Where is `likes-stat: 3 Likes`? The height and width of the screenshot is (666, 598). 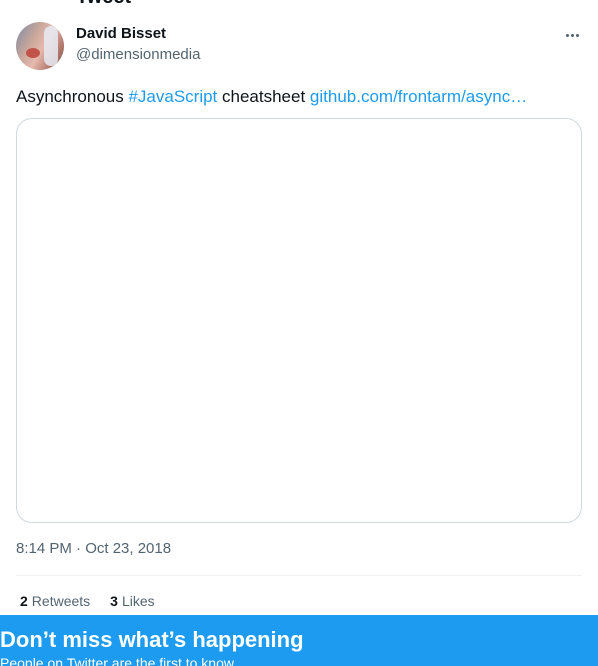 likes-stat: 3 Likes is located at coordinates (132, 601).